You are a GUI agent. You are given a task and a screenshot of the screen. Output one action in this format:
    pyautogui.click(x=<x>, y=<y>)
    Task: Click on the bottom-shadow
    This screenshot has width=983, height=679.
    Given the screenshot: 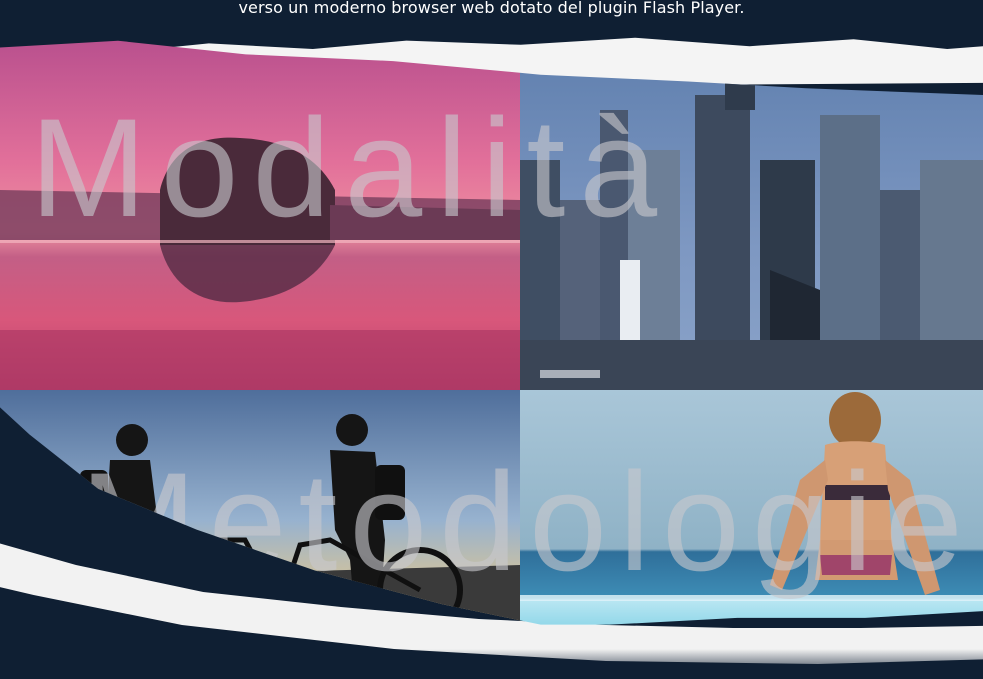 What is the action you would take?
    pyautogui.click(x=491, y=664)
    